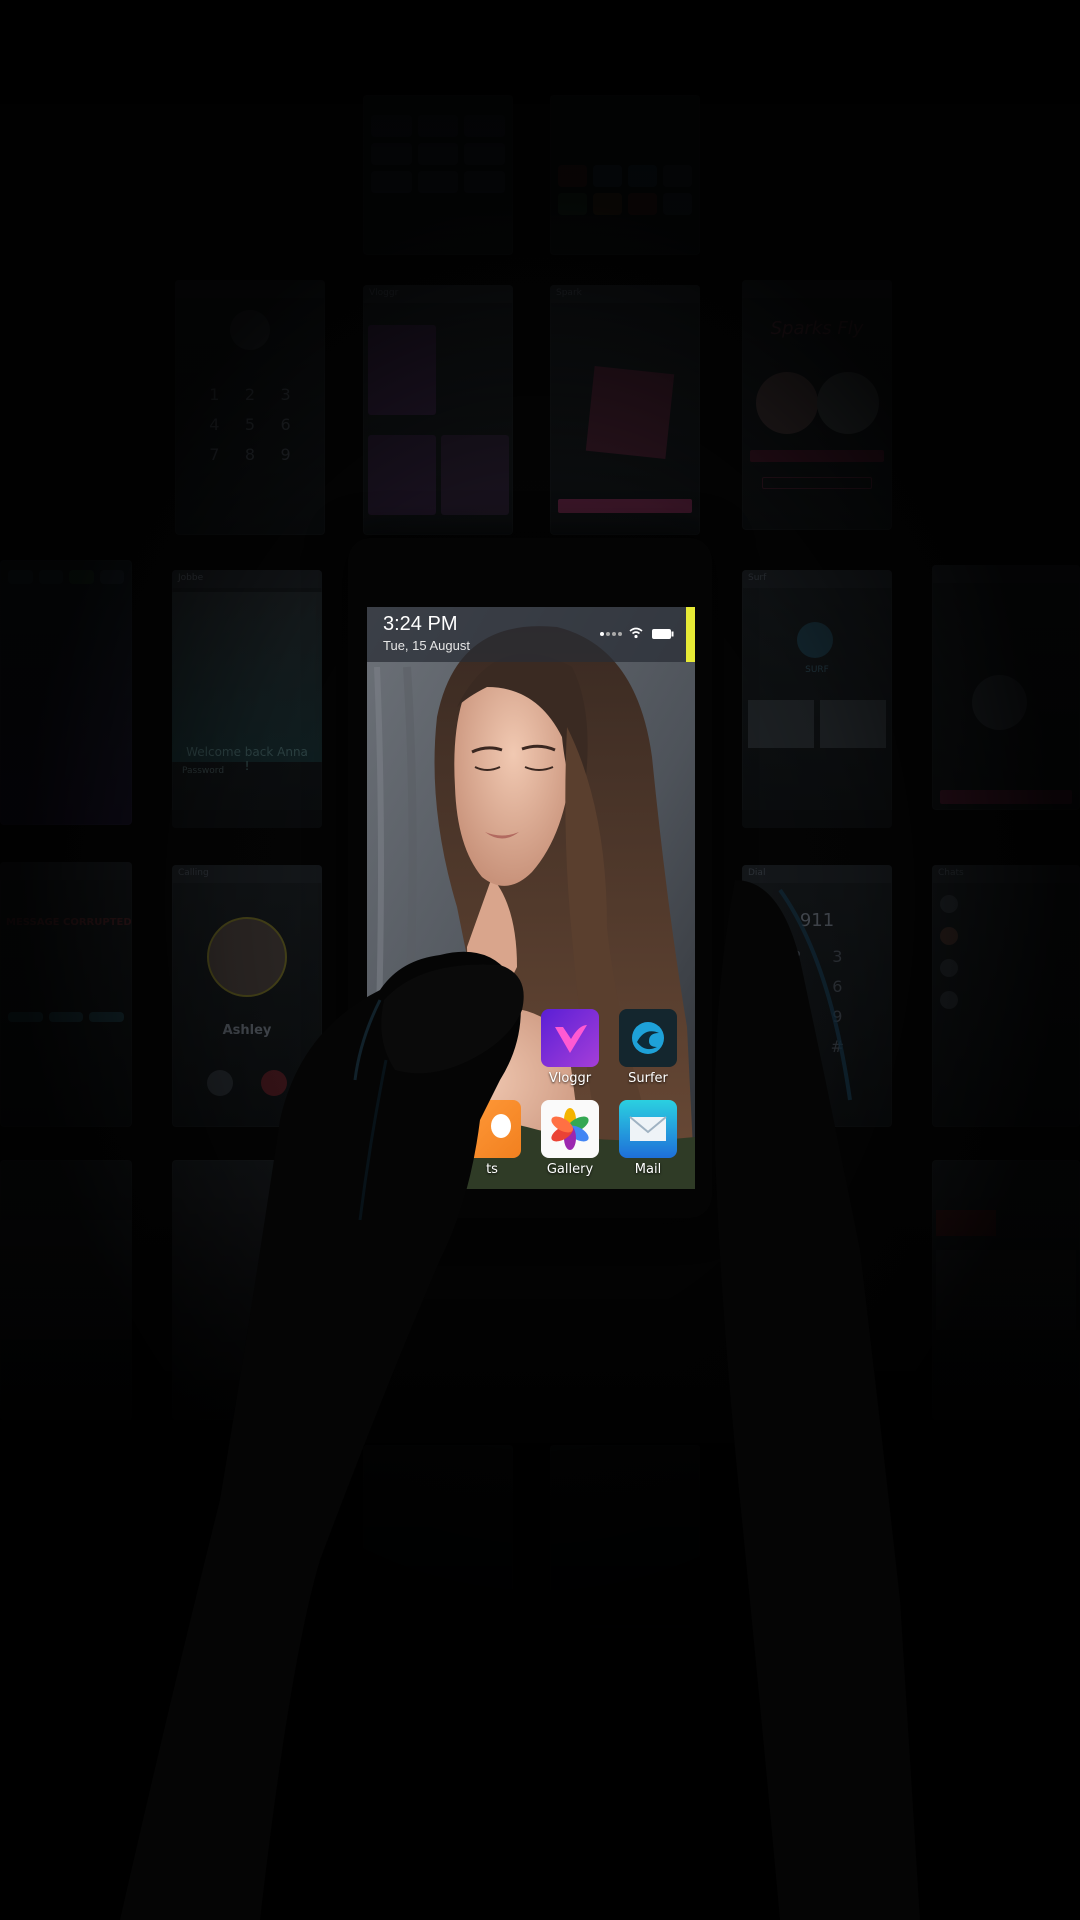 Image resolution: width=1080 pixels, height=1920 pixels. Describe the element at coordinates (414, 1038) in the screenshot. I see `spark-heart-icon` at that location.